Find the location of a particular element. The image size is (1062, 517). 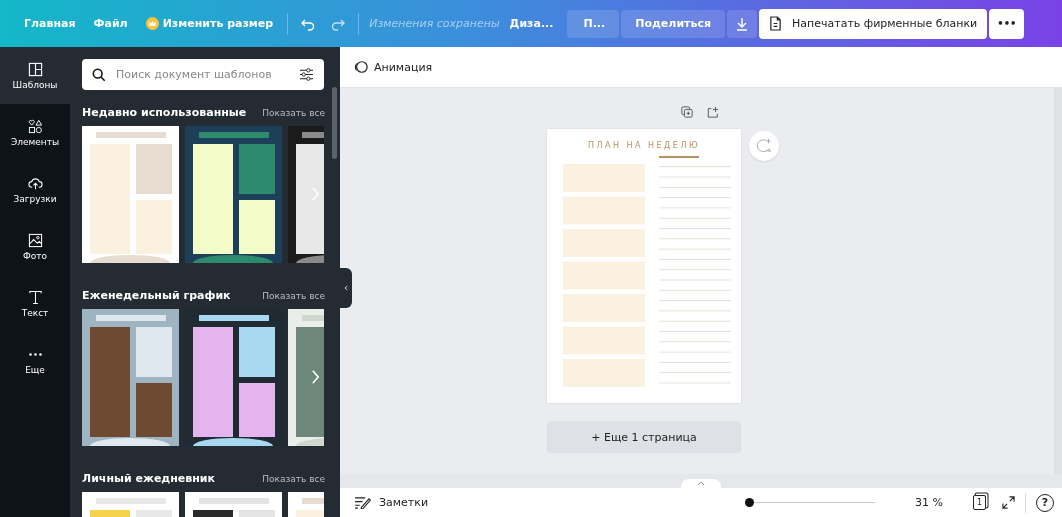

sidebar-item: Фото is located at coordinates (35, 246).